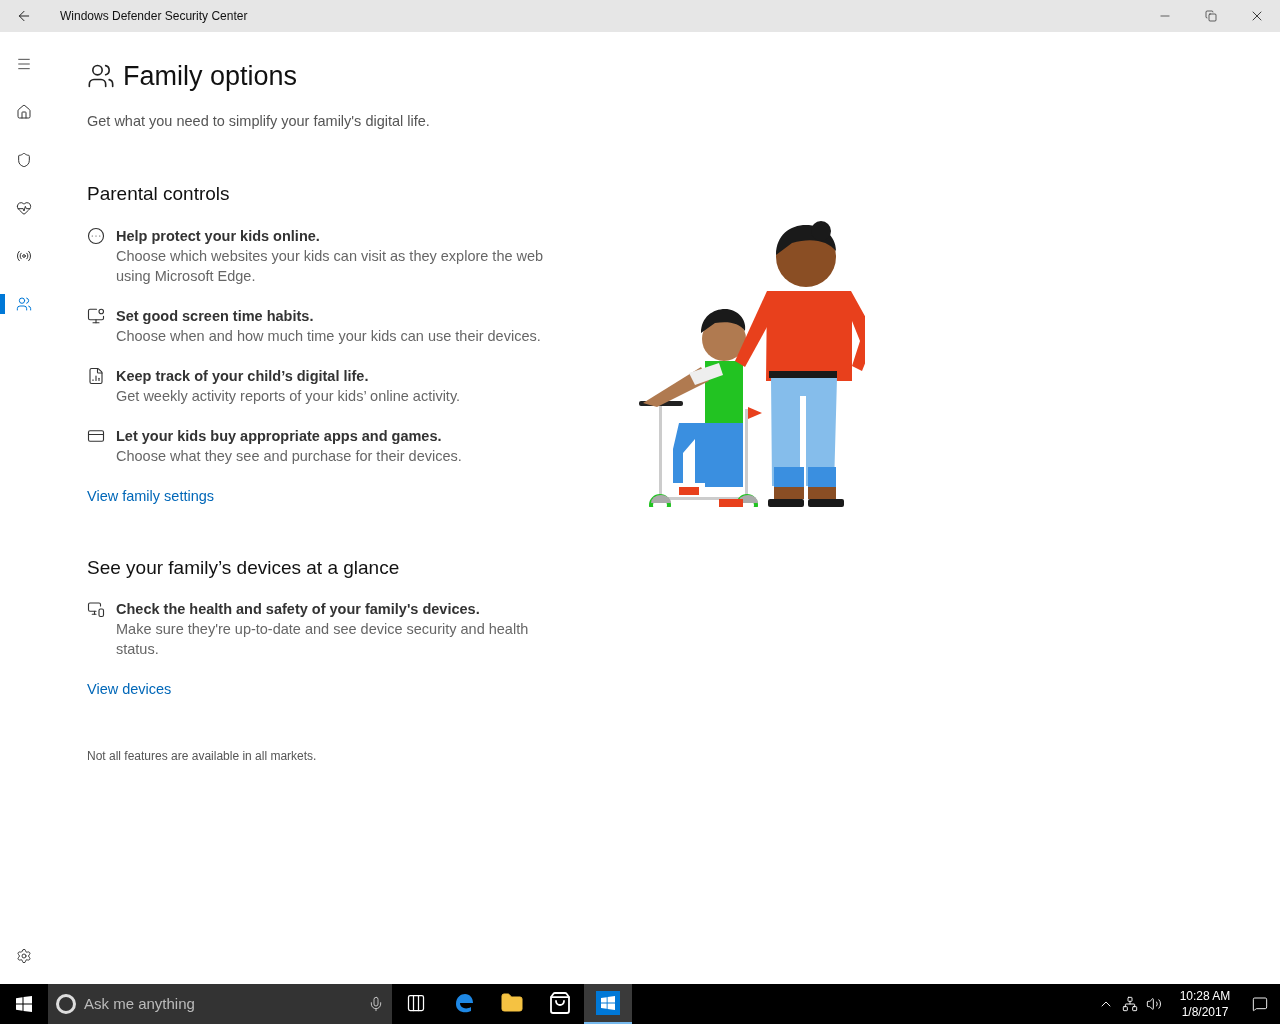  I want to click on section-heading: See your family’s devices at a glance, so click(244, 567).